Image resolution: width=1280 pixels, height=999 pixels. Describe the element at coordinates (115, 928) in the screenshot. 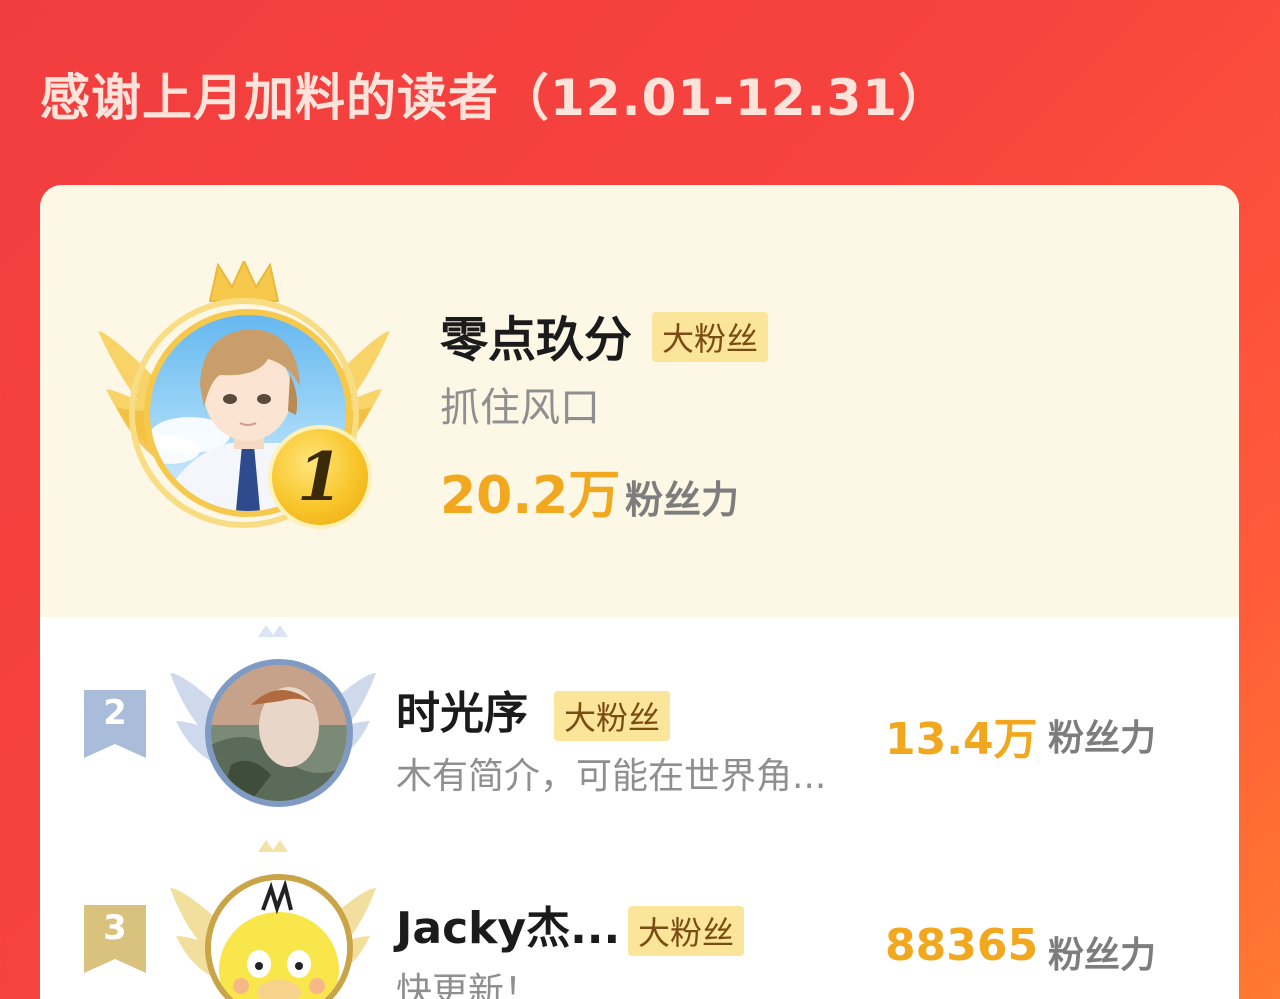

I see `rank-number: 3` at that location.